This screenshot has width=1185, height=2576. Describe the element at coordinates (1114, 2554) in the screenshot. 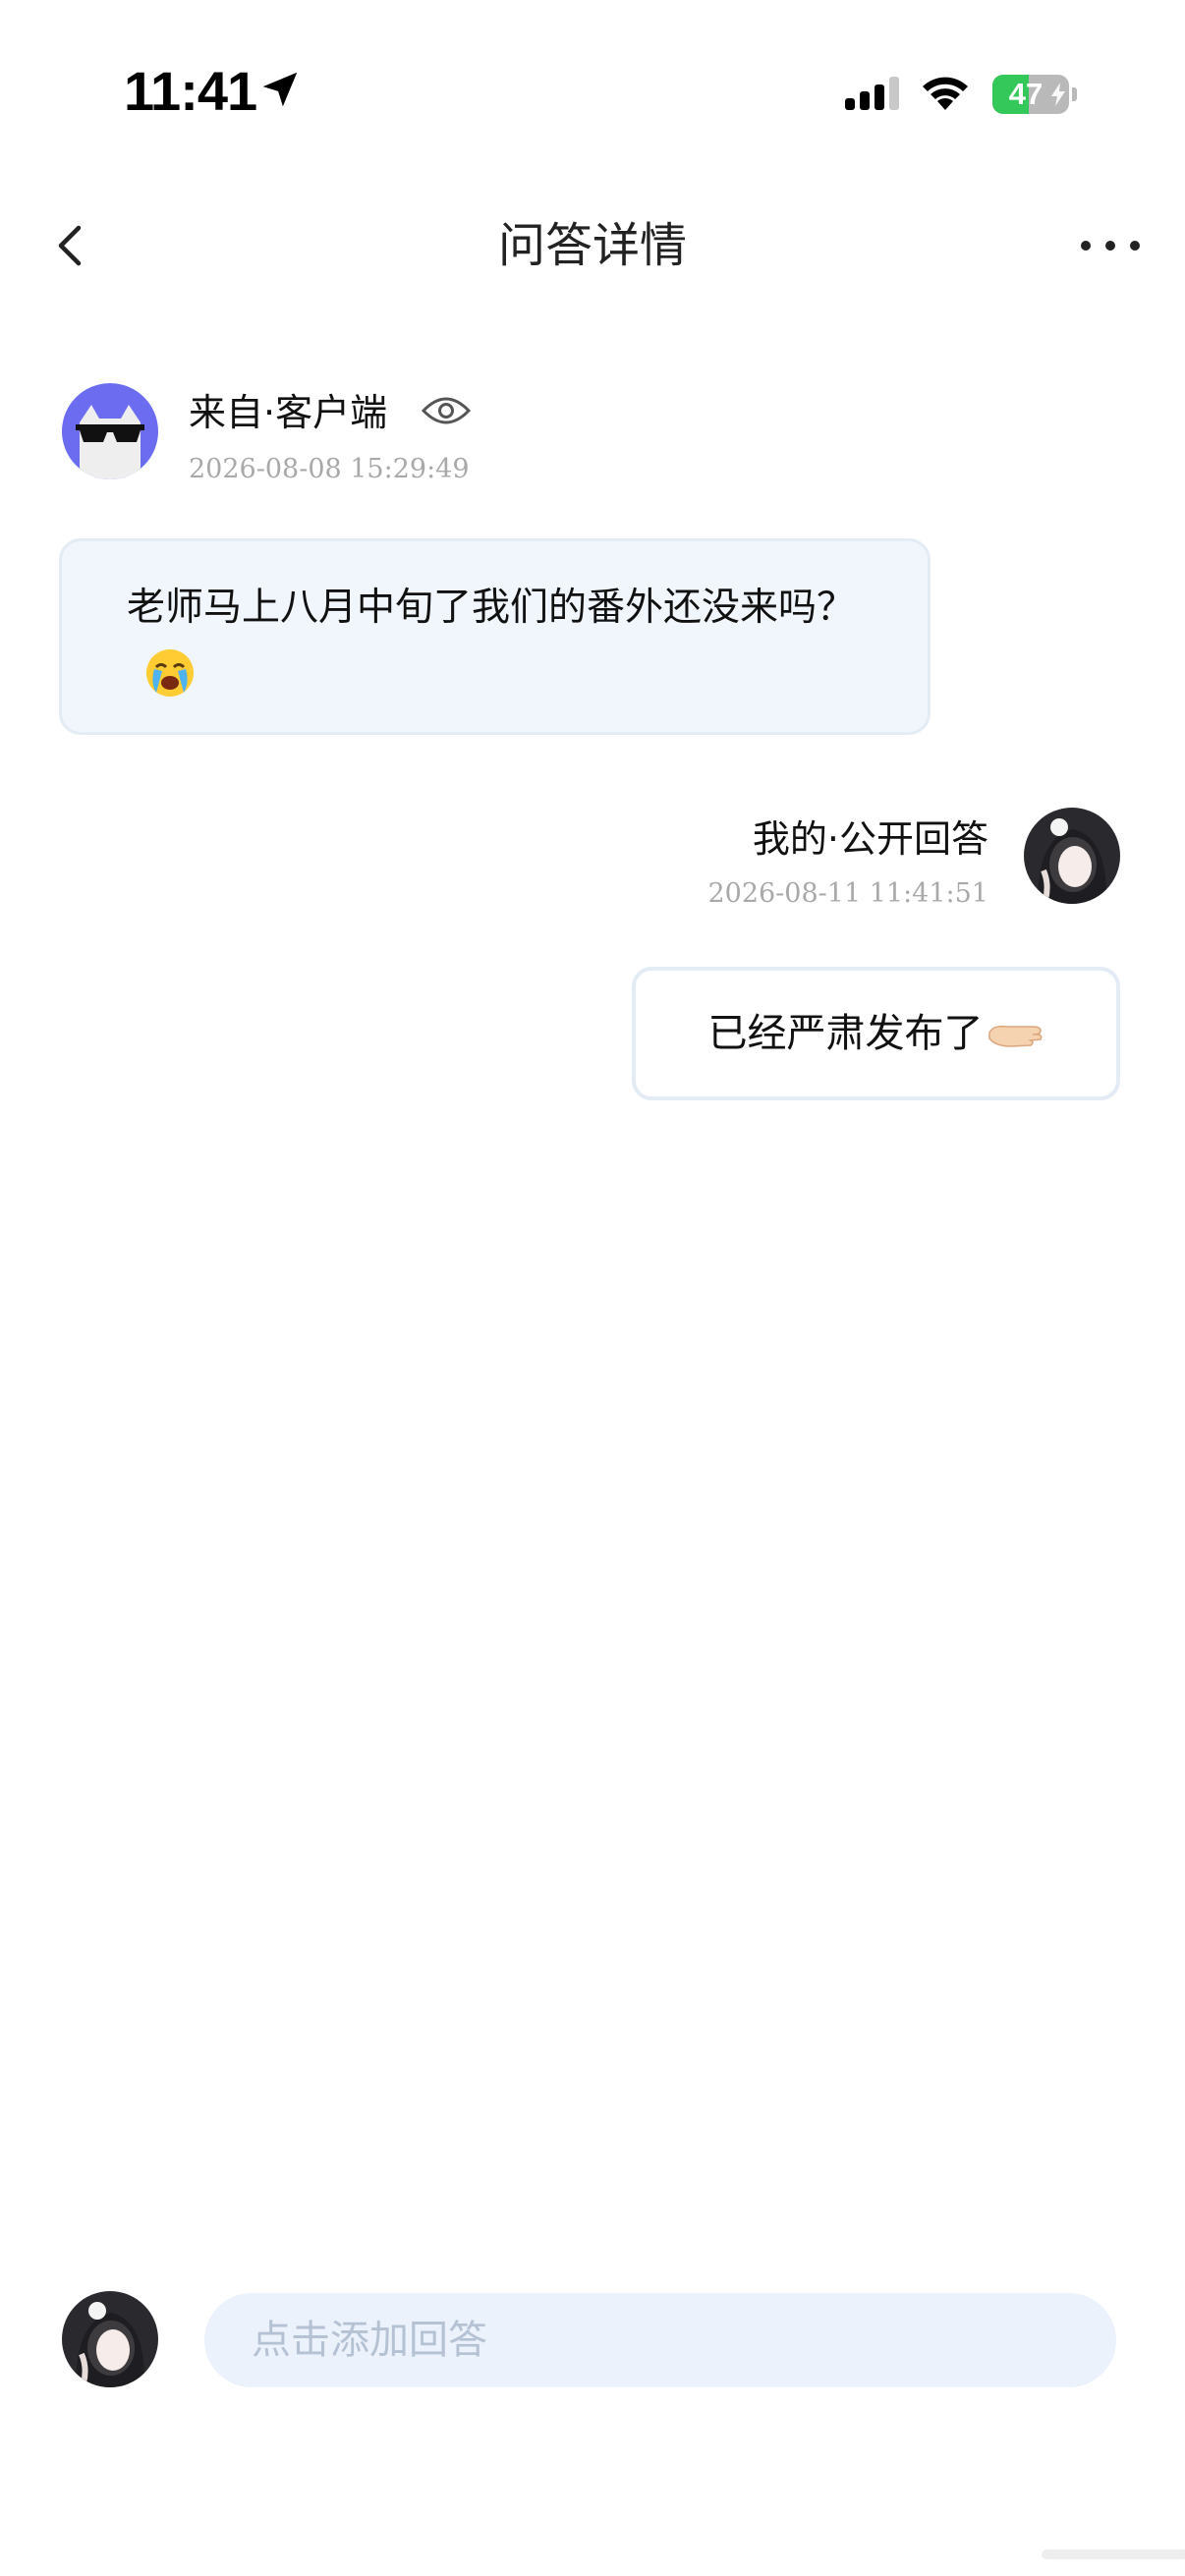

I see `home-indicator` at that location.